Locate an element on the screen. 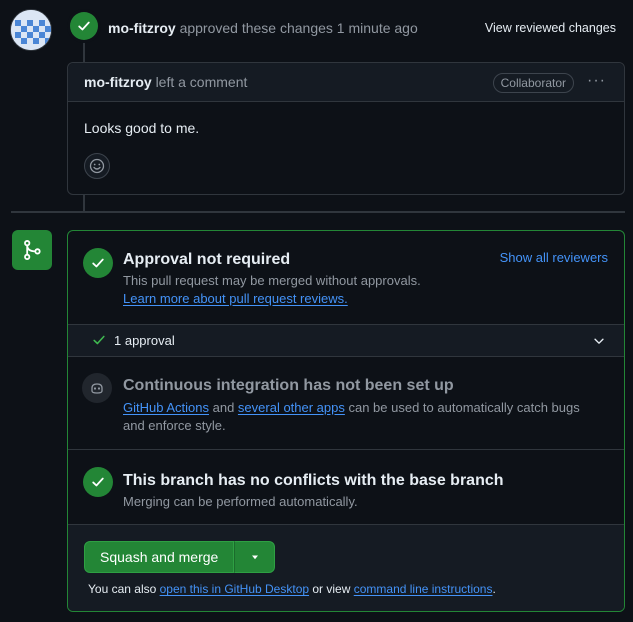  comment-author-line: mo-fitzroy left a comment is located at coordinates (165, 82).